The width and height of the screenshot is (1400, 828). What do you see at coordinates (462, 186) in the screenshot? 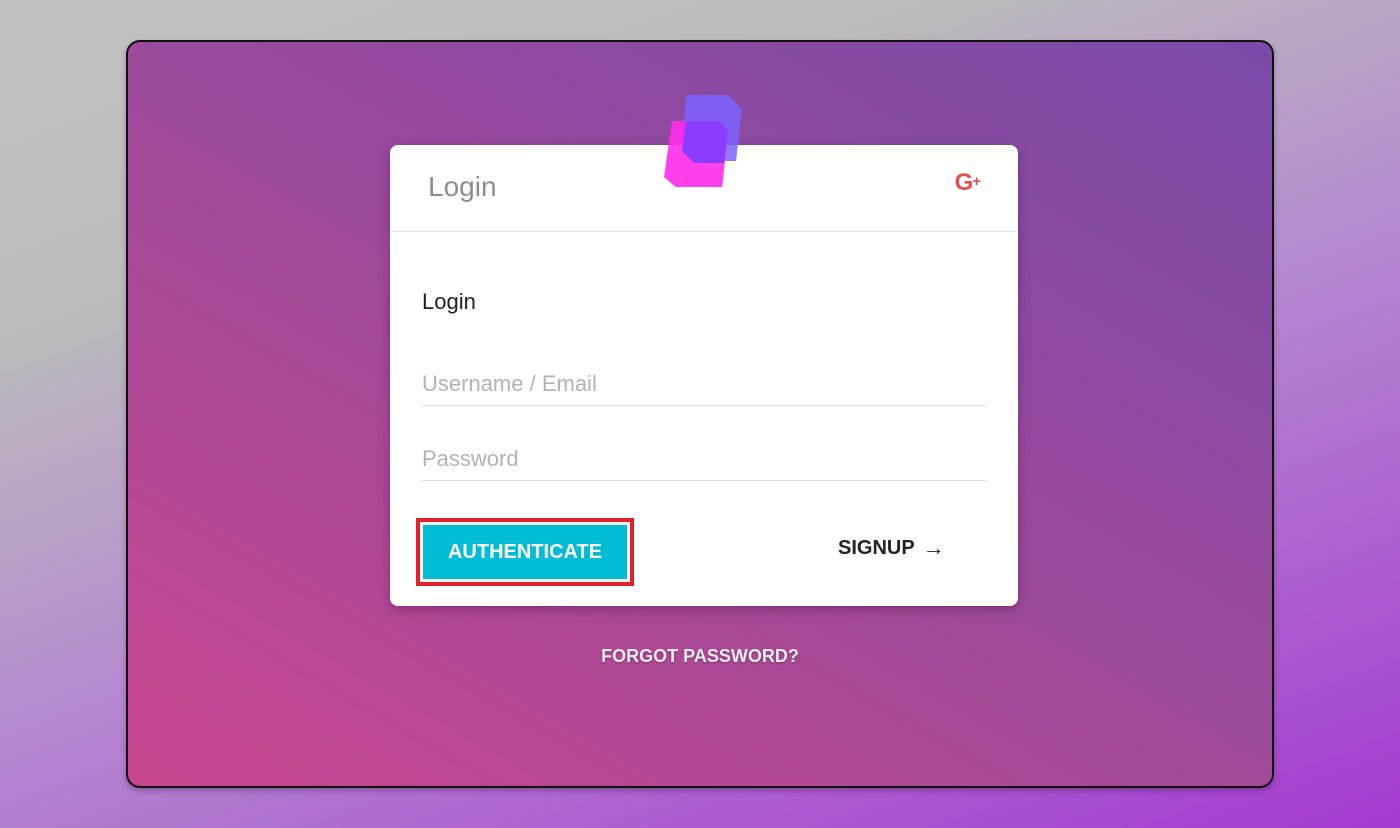
I see `card-header-title: Login` at bounding box center [462, 186].